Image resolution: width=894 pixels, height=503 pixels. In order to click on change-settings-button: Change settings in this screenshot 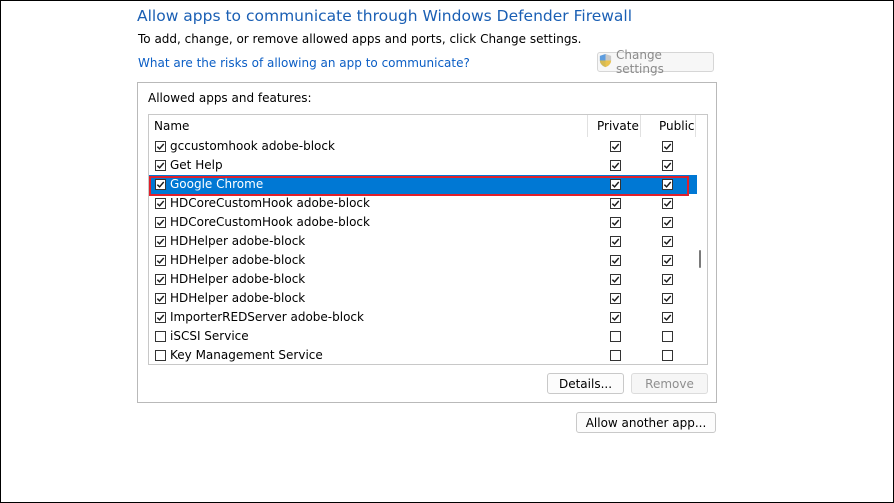, I will do `click(655, 62)`.